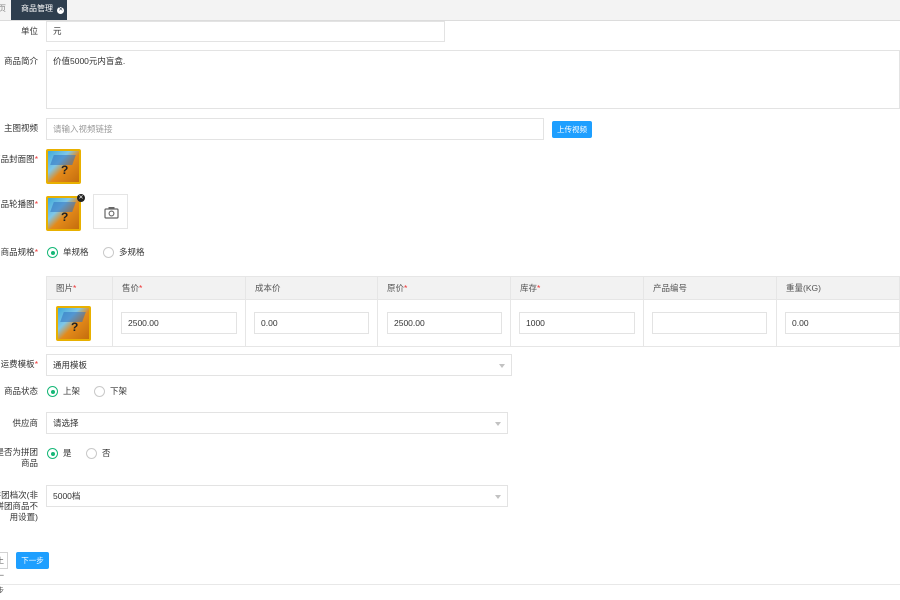 This screenshot has width=900, height=600. I want to click on spec-multi-label: 多规格, so click(132, 252).